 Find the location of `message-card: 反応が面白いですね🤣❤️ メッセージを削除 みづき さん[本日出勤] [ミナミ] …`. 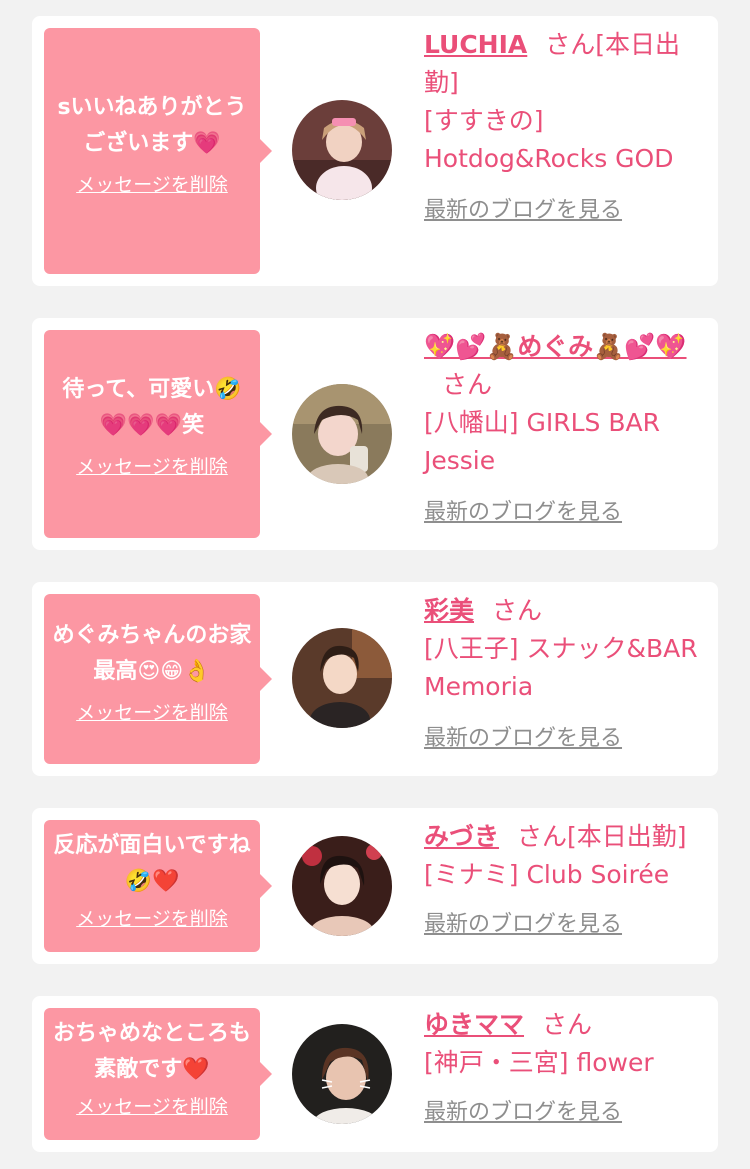

message-card: 反応が面白いですね🤣❤️ メッセージを削除 みづき さん[本日出勤] [ミナミ] … is located at coordinates (375, 886).